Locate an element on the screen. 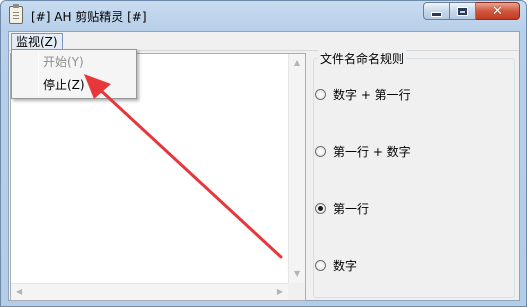 This screenshot has height=307, width=527. radio-dot-icon is located at coordinates (320, 208).